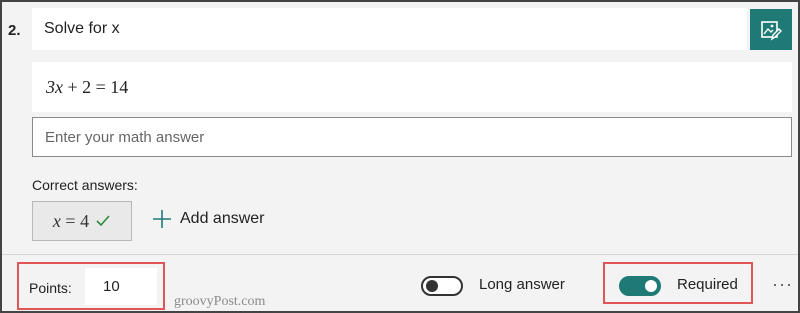 The height and width of the screenshot is (313, 800). Describe the element at coordinates (782, 284) in the screenshot. I see `more-options-icon: ···` at that location.